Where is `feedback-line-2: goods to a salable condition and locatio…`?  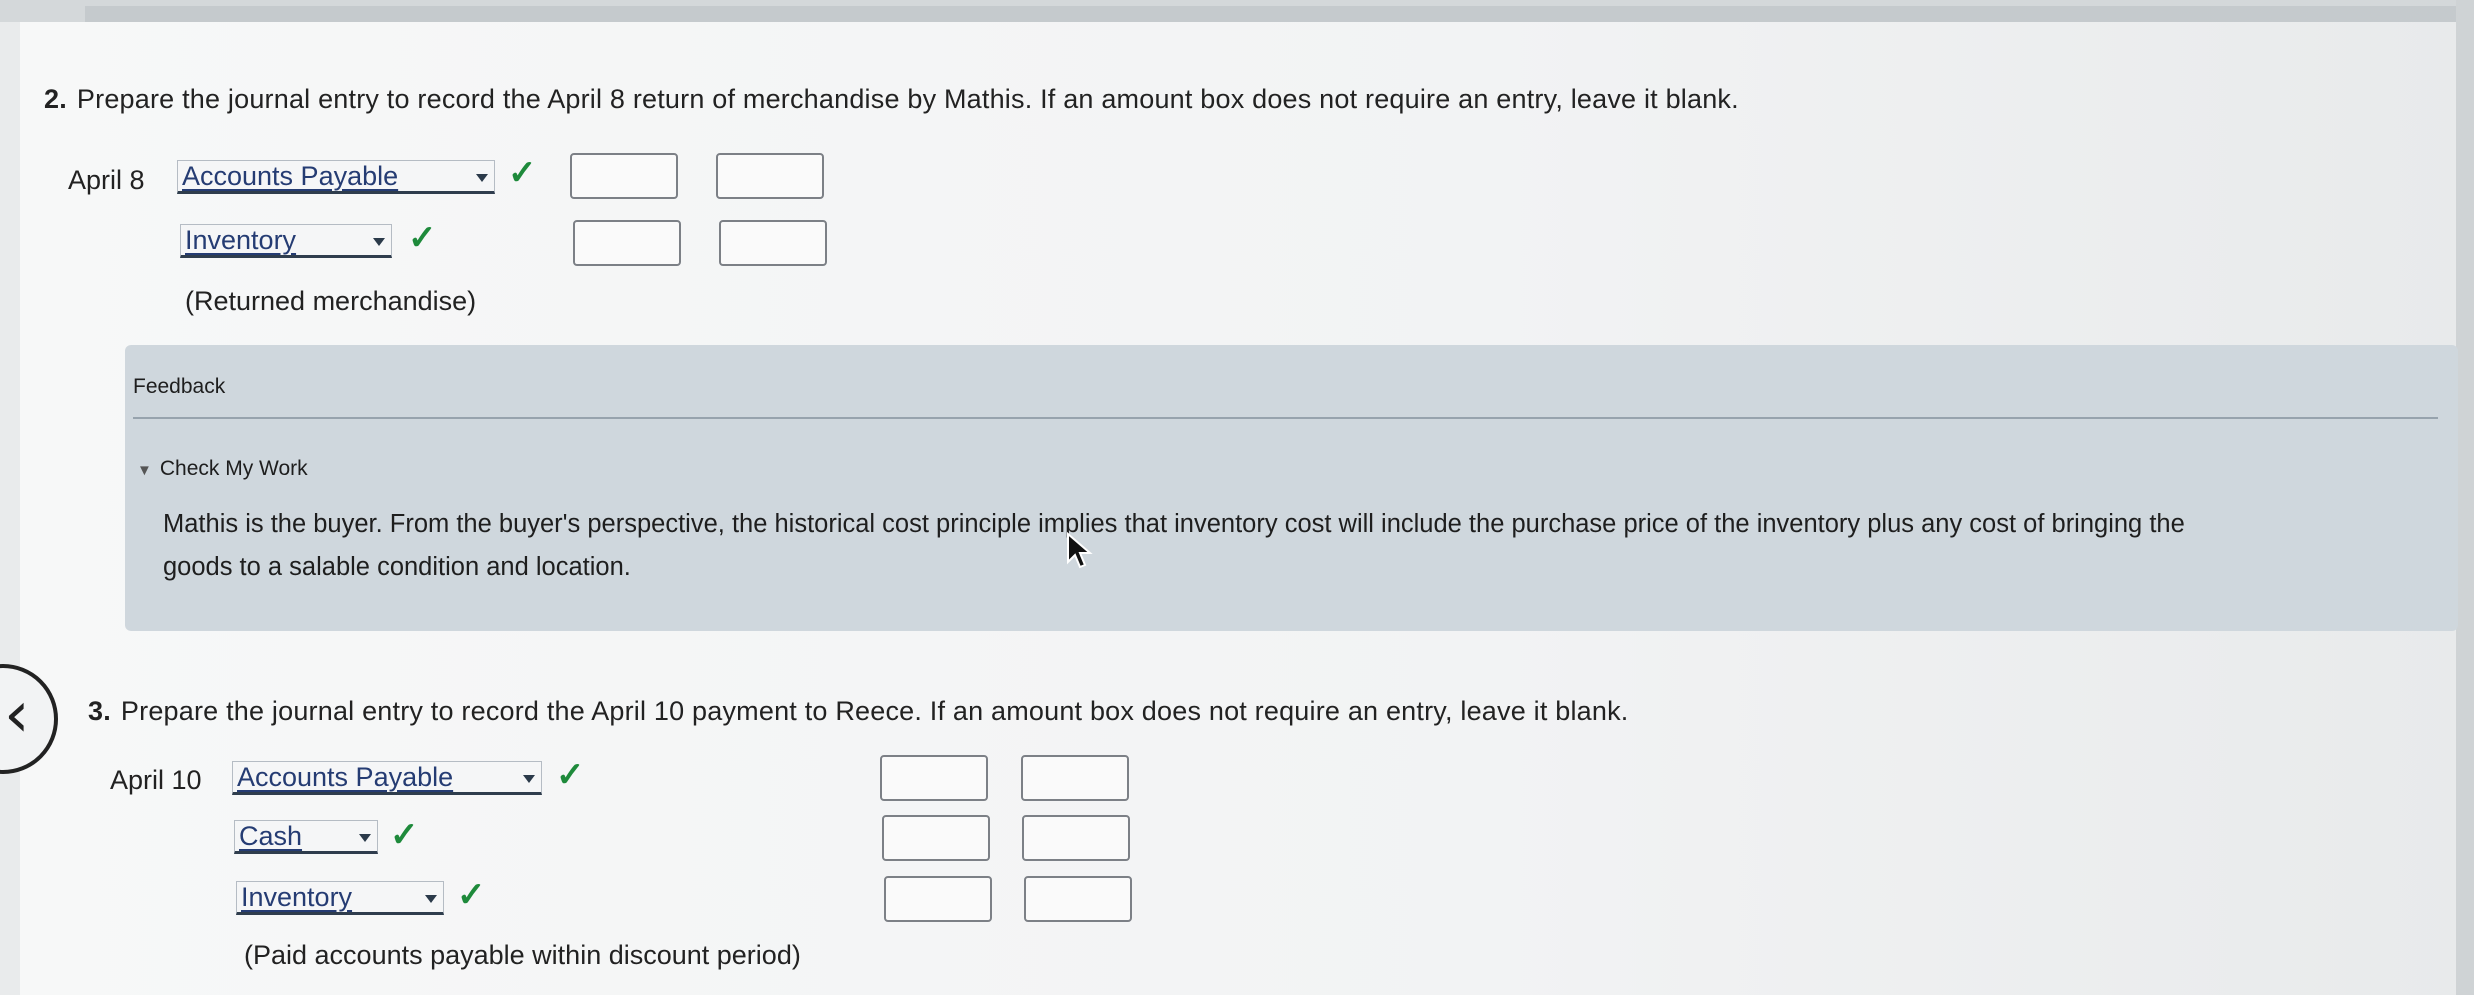 feedback-line-2: goods to a salable condition and locatio… is located at coordinates (397, 567).